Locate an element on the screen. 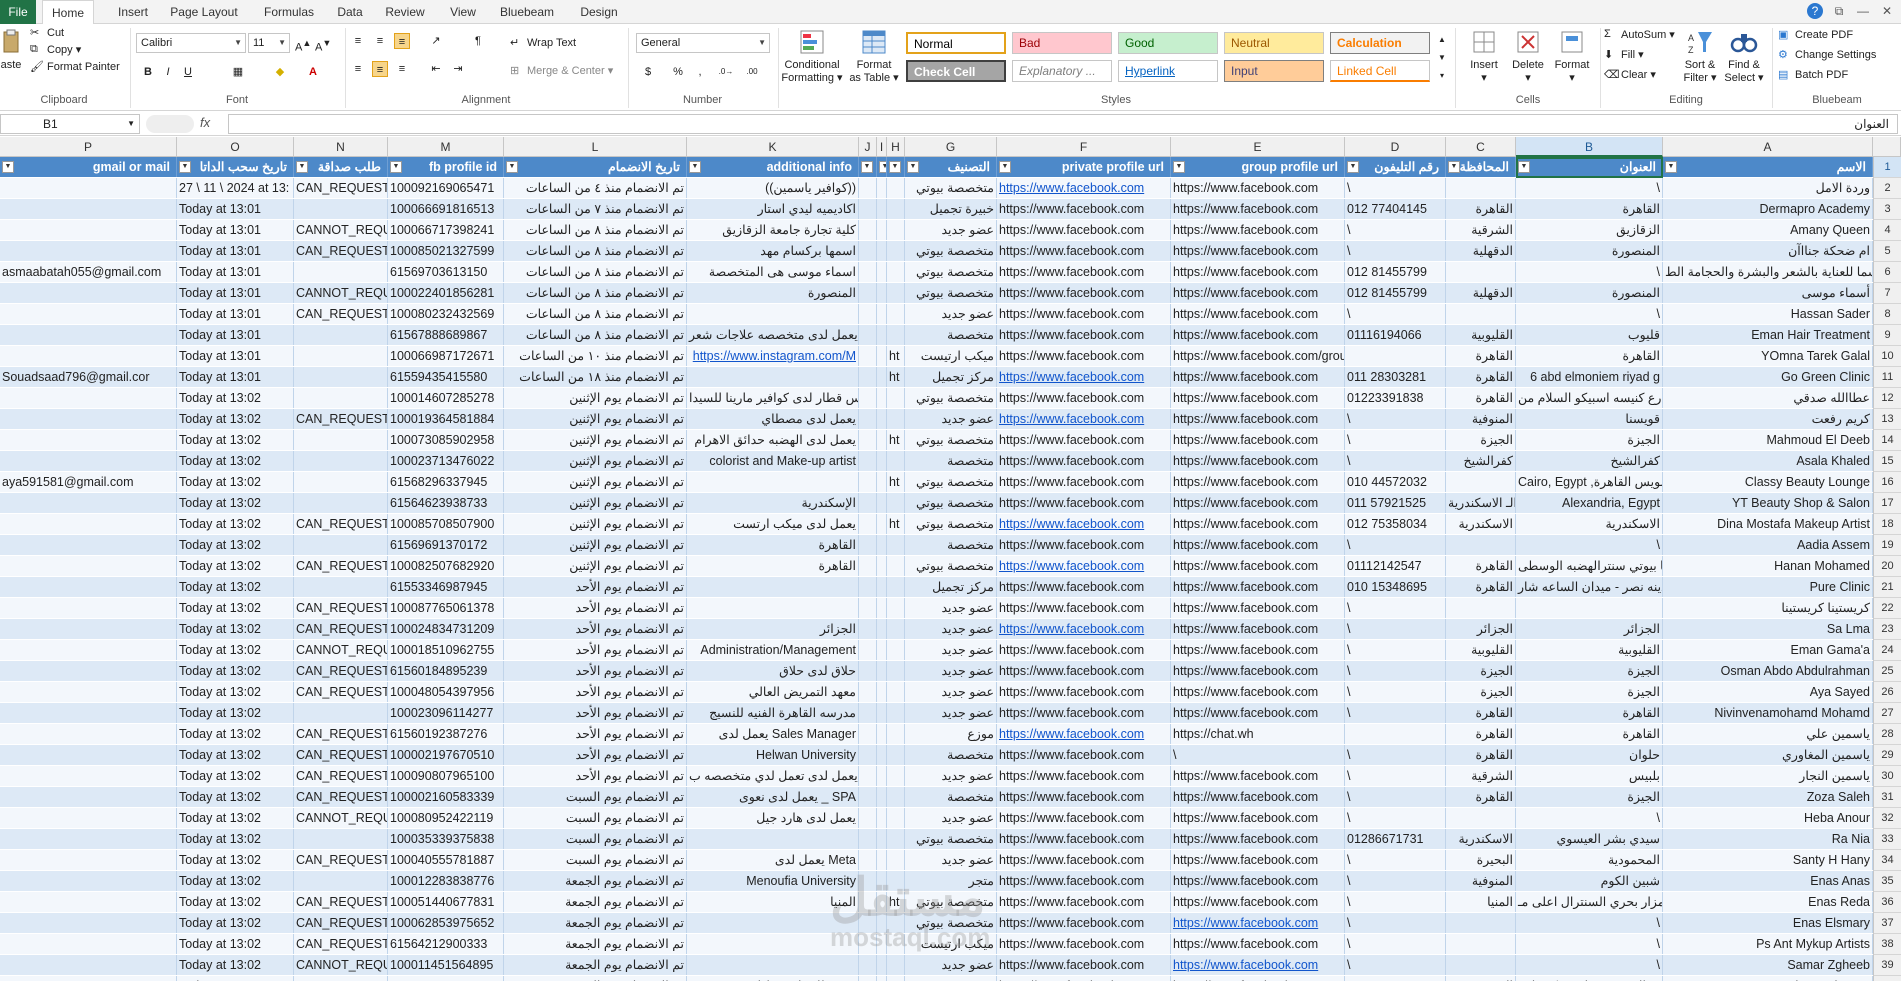 The width and height of the screenshot is (1901, 981). cell-b is located at coordinates (1589, 608).